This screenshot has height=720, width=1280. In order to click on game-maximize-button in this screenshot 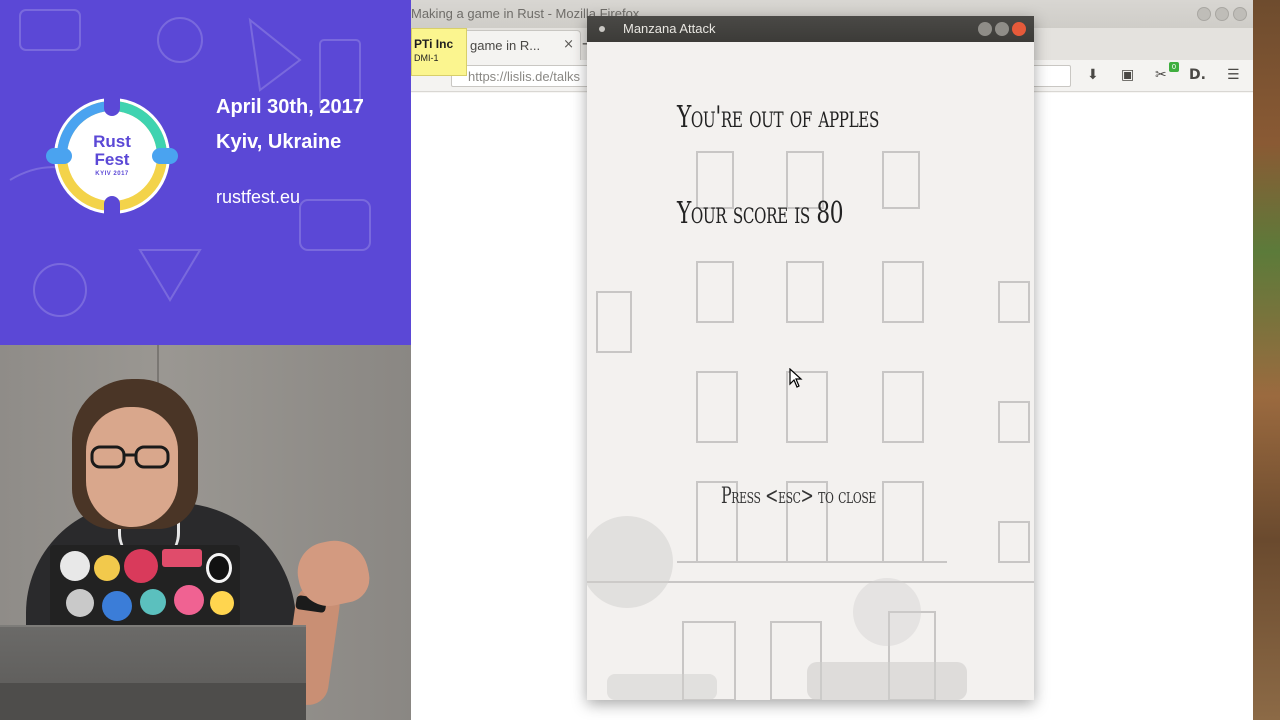, I will do `click(1002, 29)`.